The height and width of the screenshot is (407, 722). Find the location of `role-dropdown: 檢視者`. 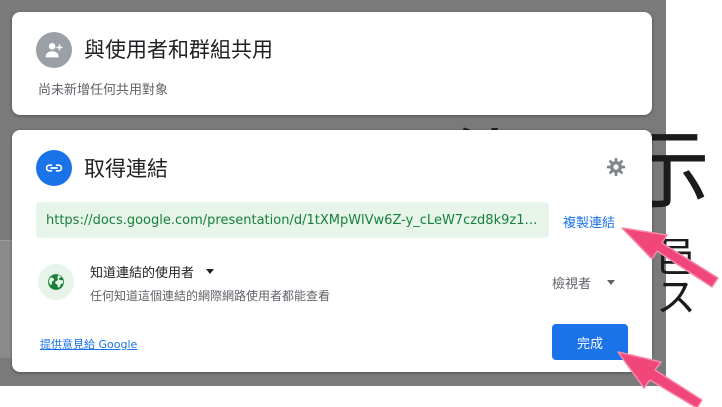

role-dropdown: 檢視者 is located at coordinates (584, 282).